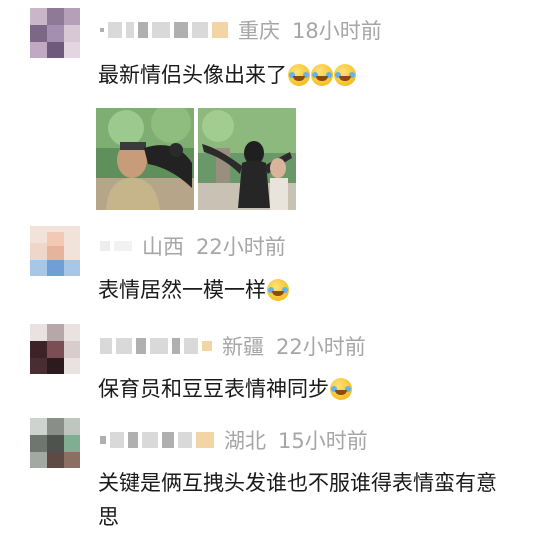 The width and height of the screenshot is (534, 536). Describe the element at coordinates (243, 347) in the screenshot. I see `comment-location: 新疆` at that location.